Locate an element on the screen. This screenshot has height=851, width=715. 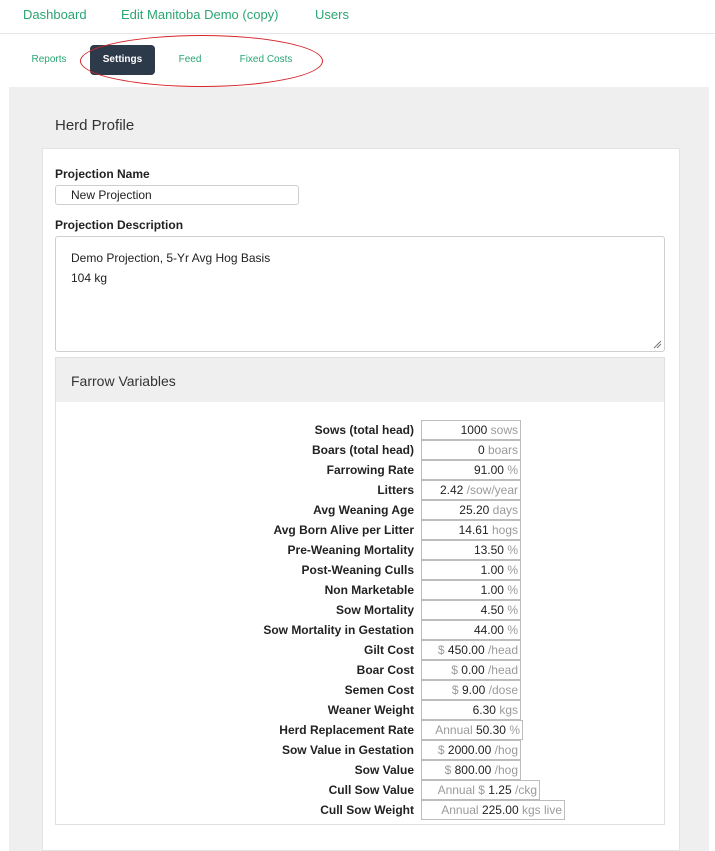
farrow-row-unit: /dose is located at coordinates (501, 690).